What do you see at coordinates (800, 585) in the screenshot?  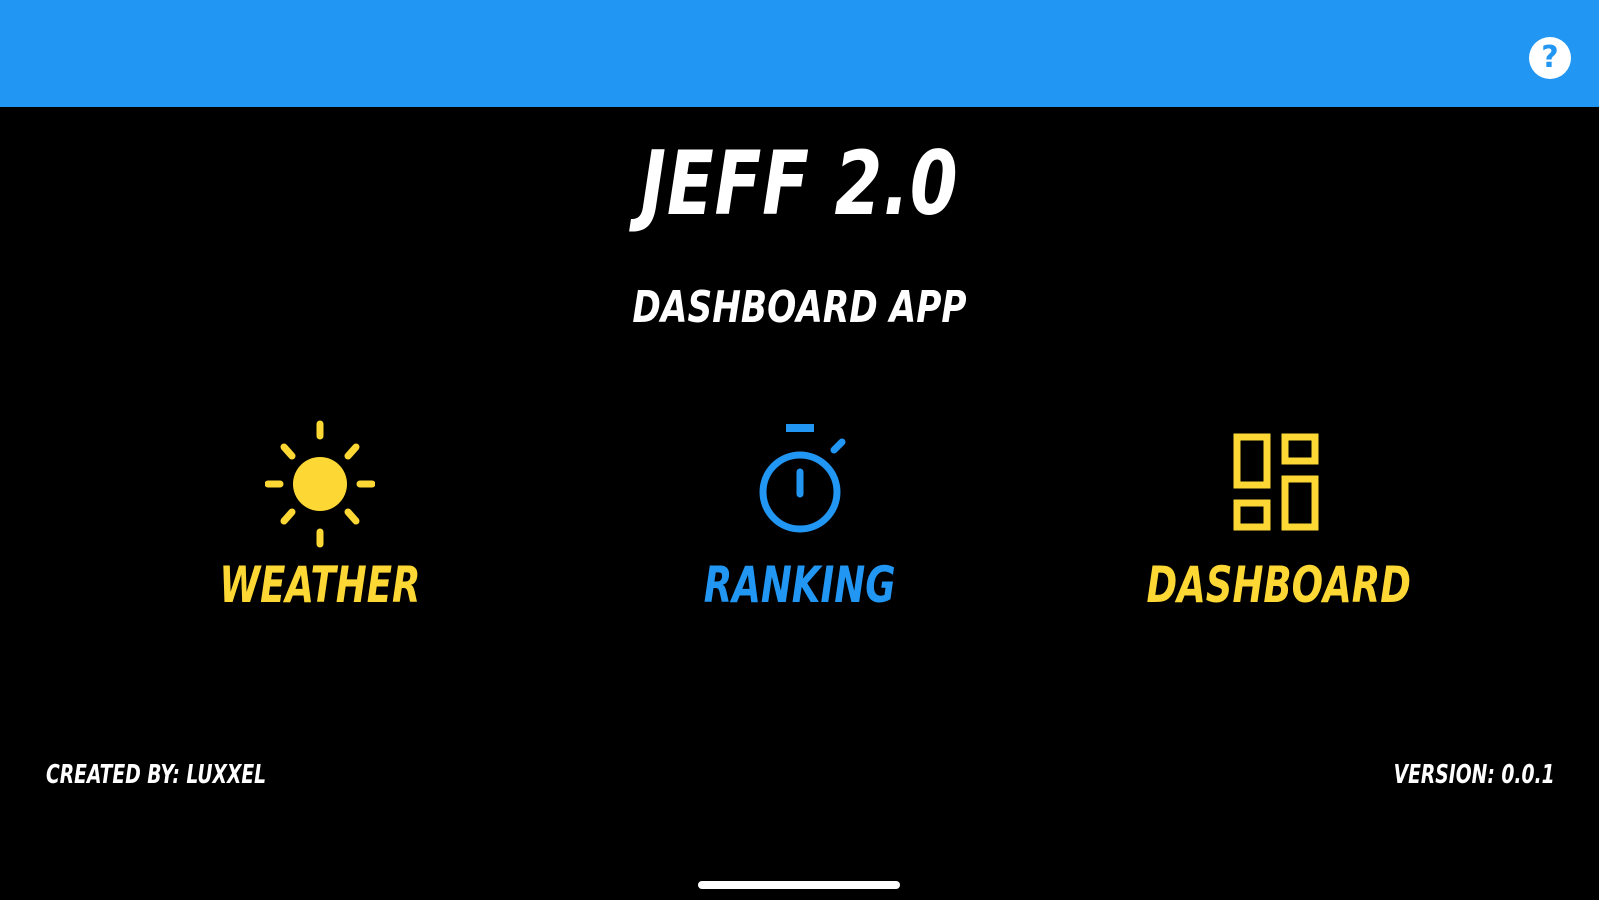 I see `ranking-label: RANKING` at bounding box center [800, 585].